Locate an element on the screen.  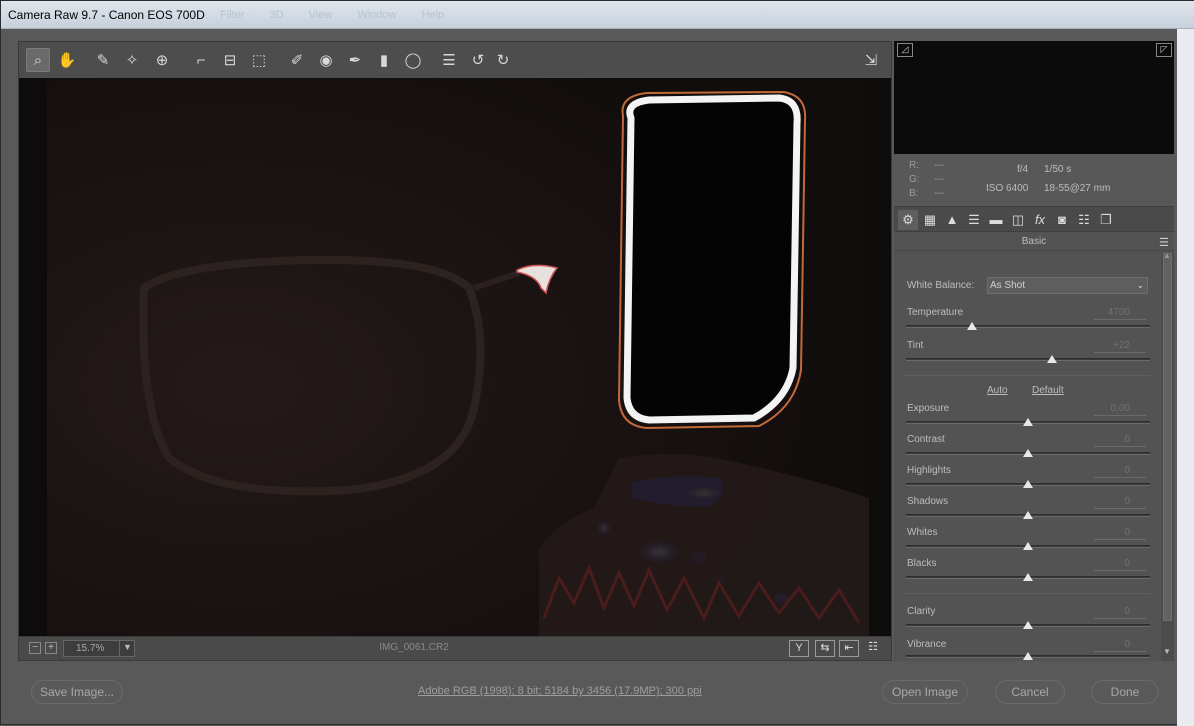
swap-settings-button: ⇆ is located at coordinates (825, 648).